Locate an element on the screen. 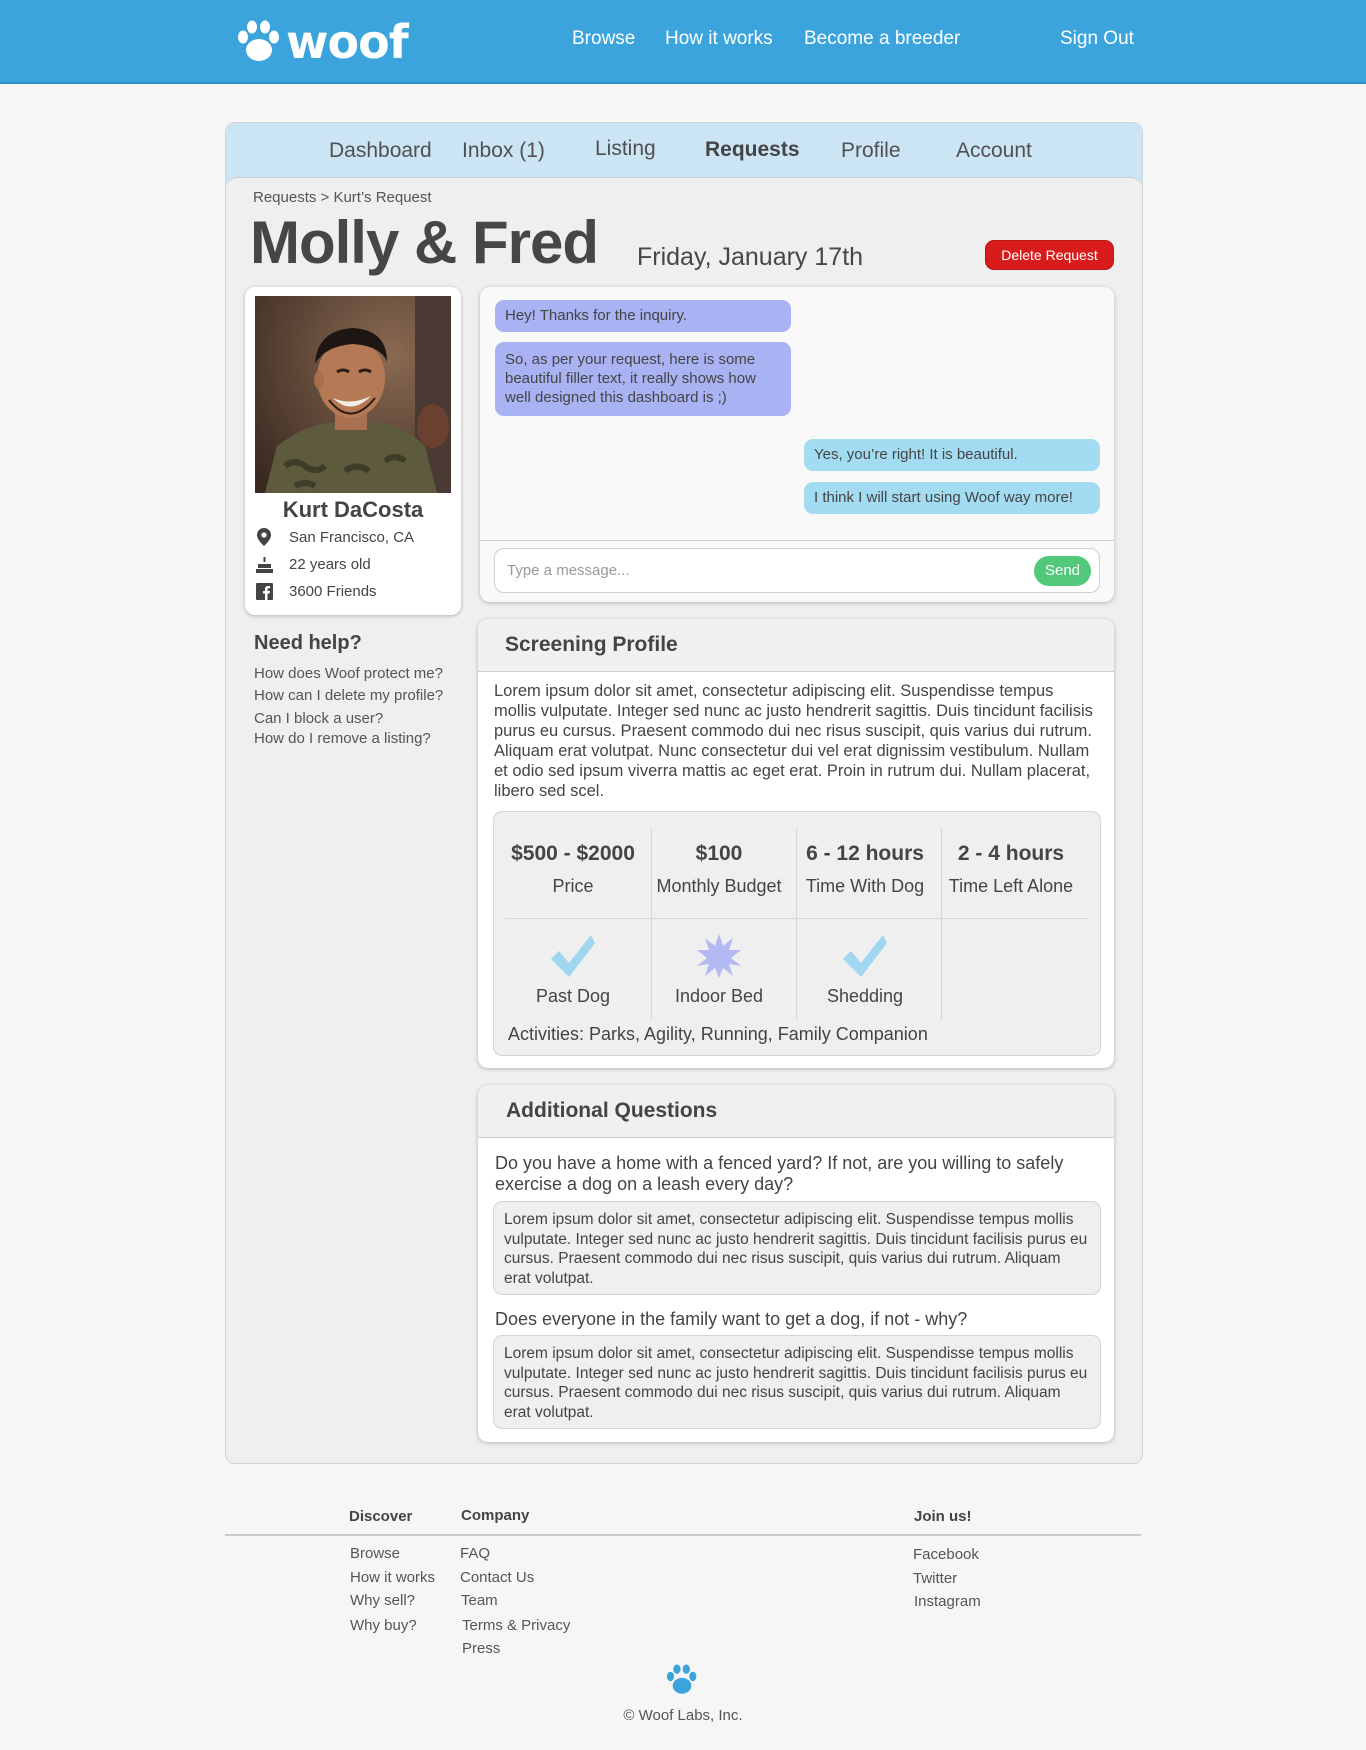 This screenshot has width=1366, height=1750. help-title: Need help? is located at coordinates (308, 643).